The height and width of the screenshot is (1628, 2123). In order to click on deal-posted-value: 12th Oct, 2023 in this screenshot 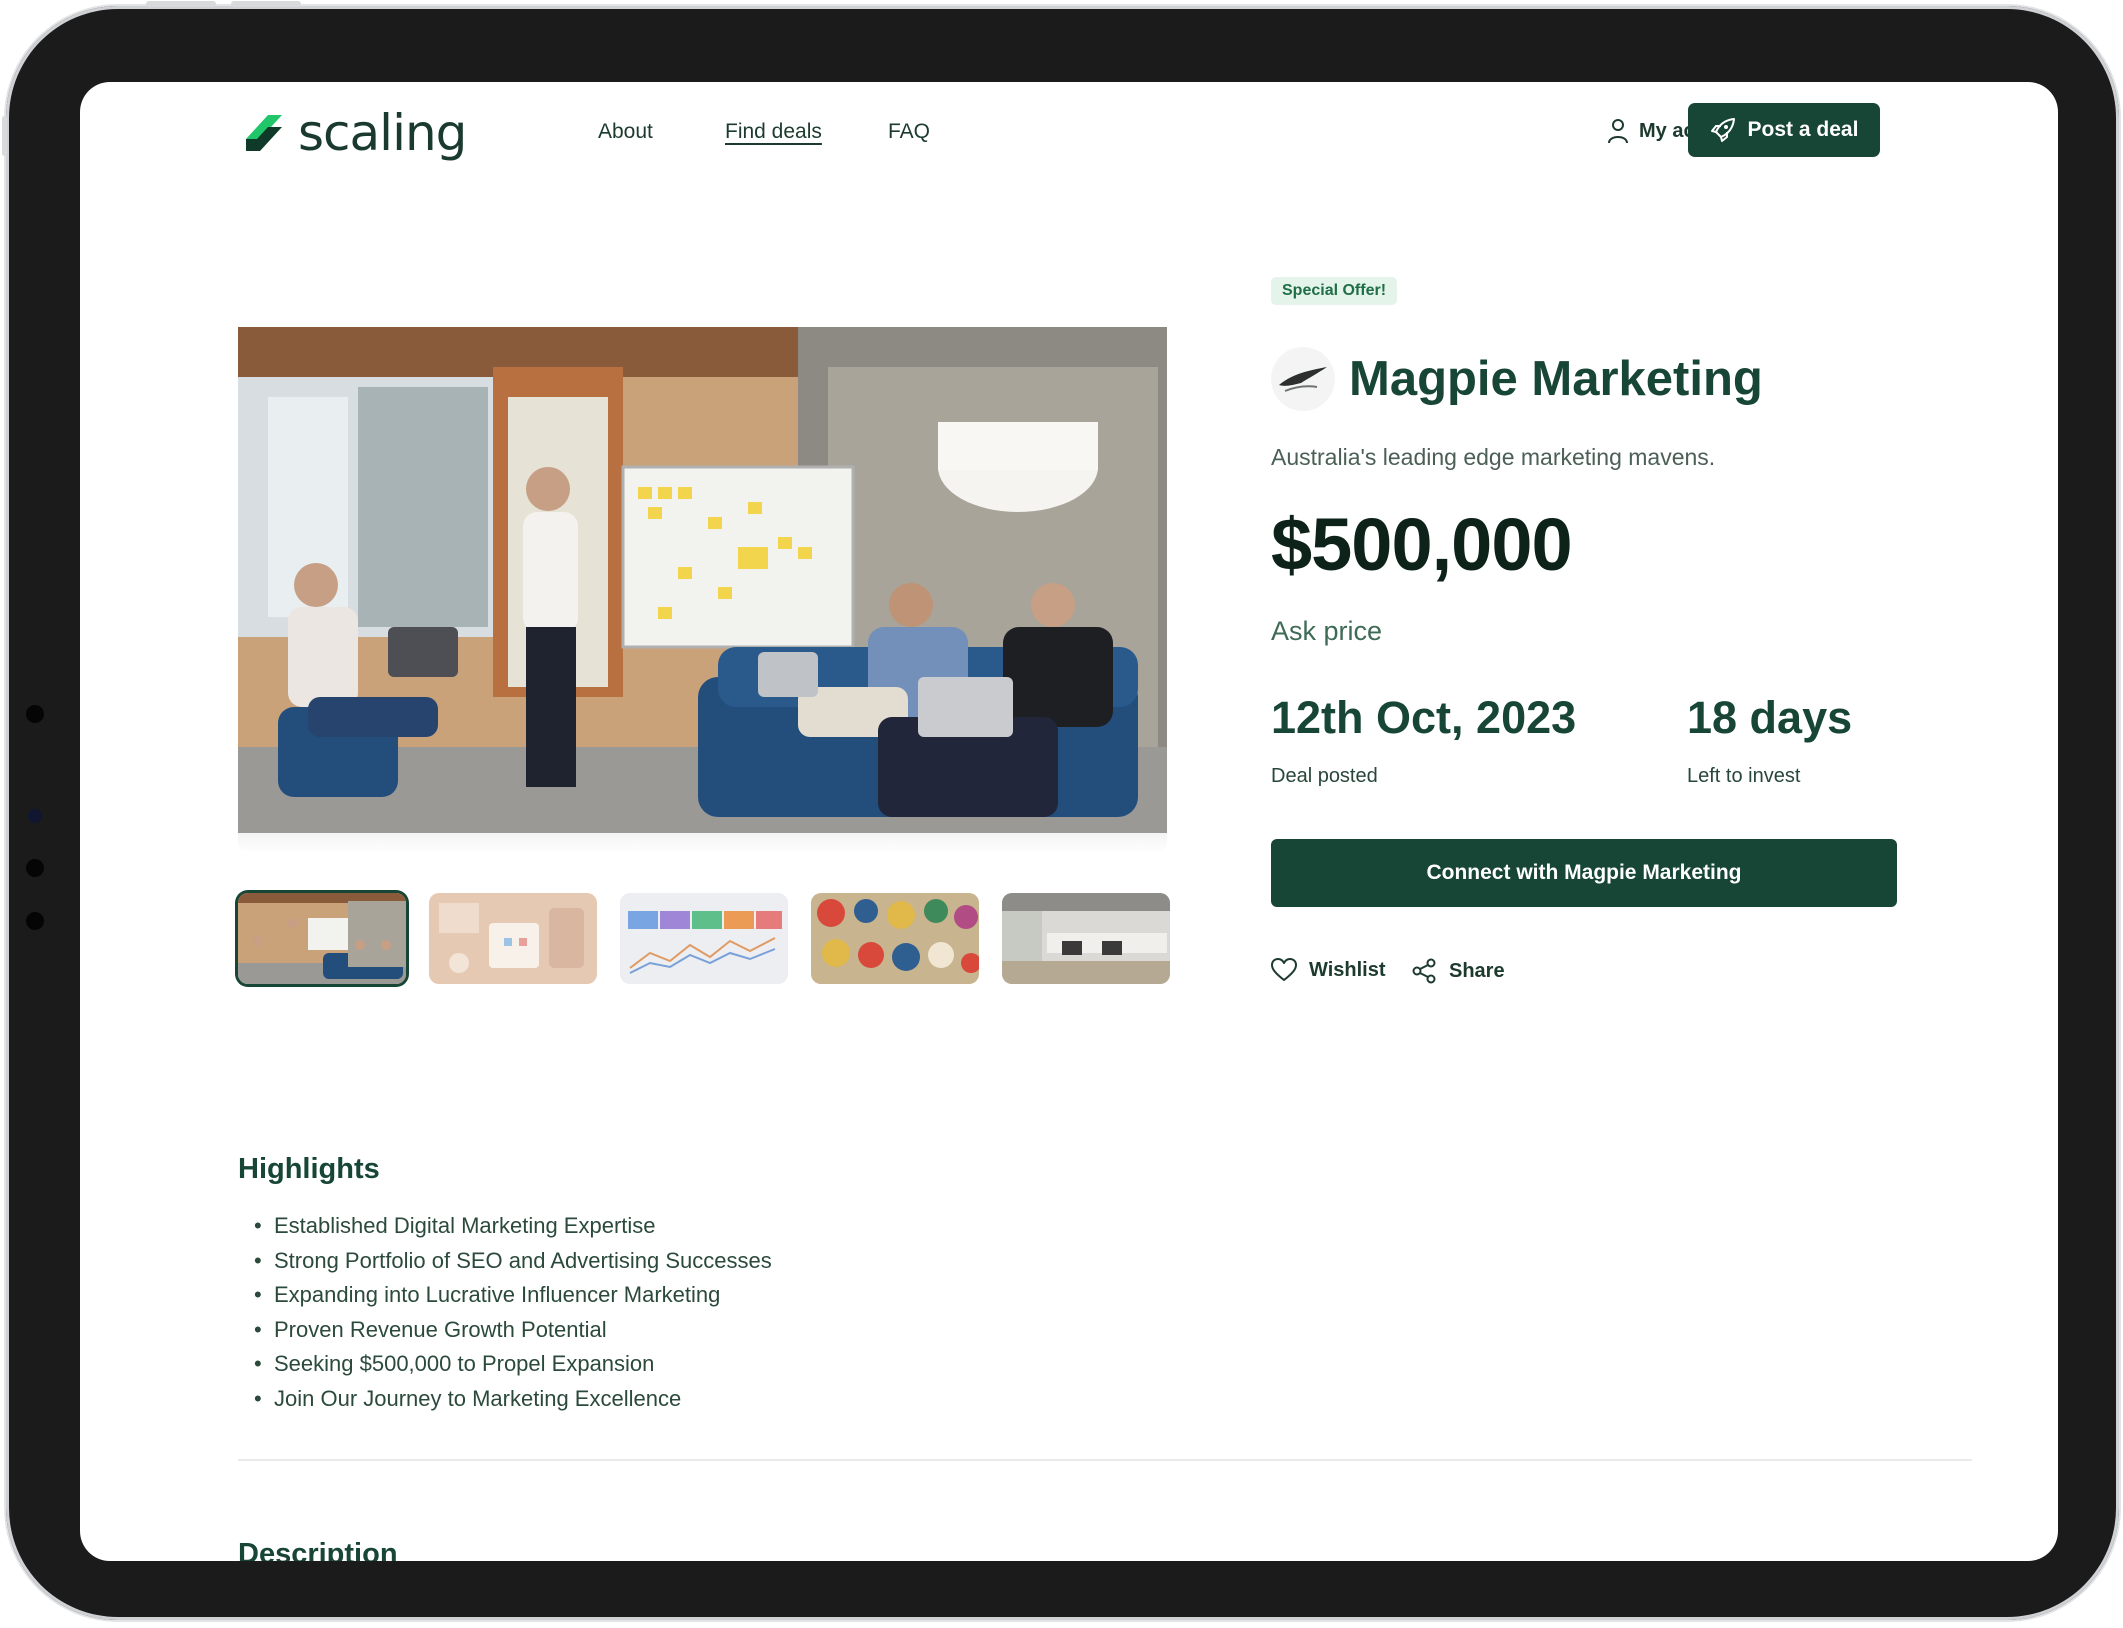, I will do `click(1424, 717)`.